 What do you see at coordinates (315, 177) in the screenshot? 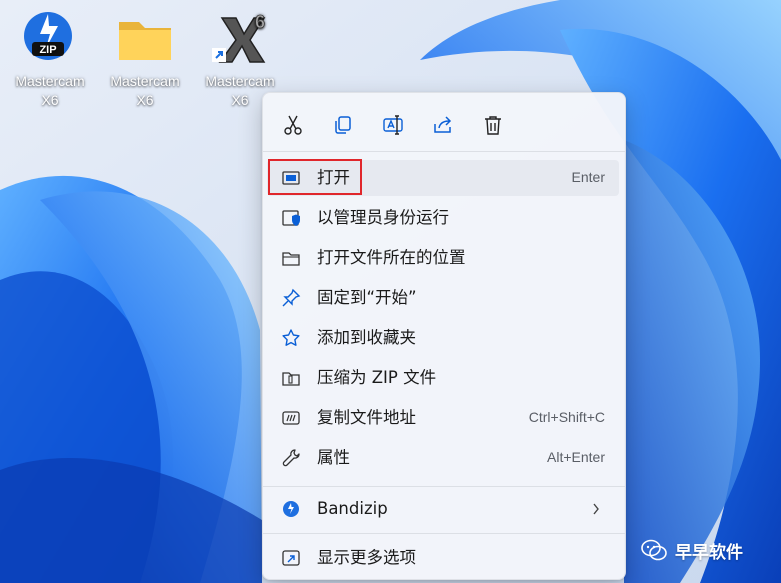
I see `highlight-annotation-box` at bounding box center [315, 177].